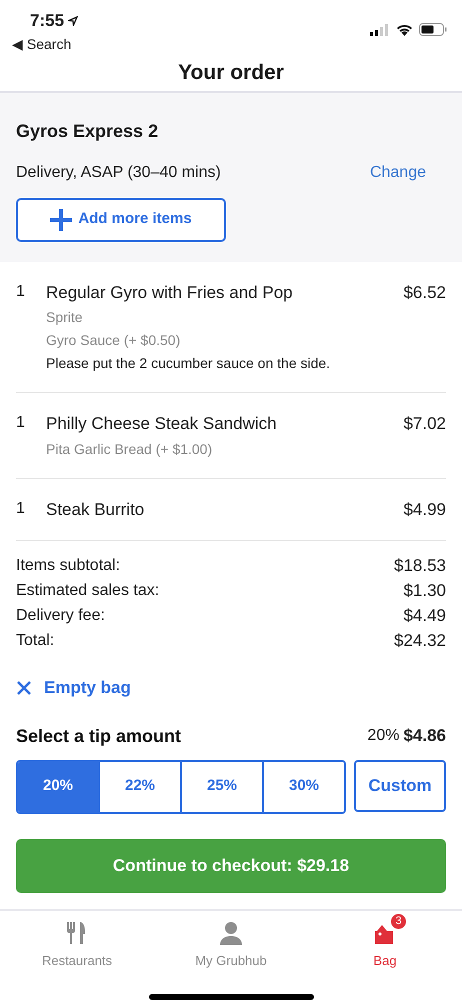 This screenshot has width=462, height=1000. I want to click on total-value: $4.49, so click(424, 615).